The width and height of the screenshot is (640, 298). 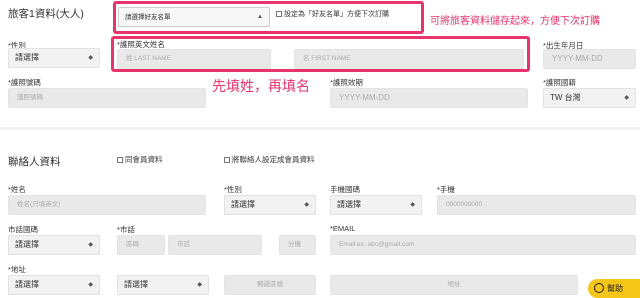 I want to click on friend-list-select: 請選擇好友名單 ▲, so click(x=194, y=17).